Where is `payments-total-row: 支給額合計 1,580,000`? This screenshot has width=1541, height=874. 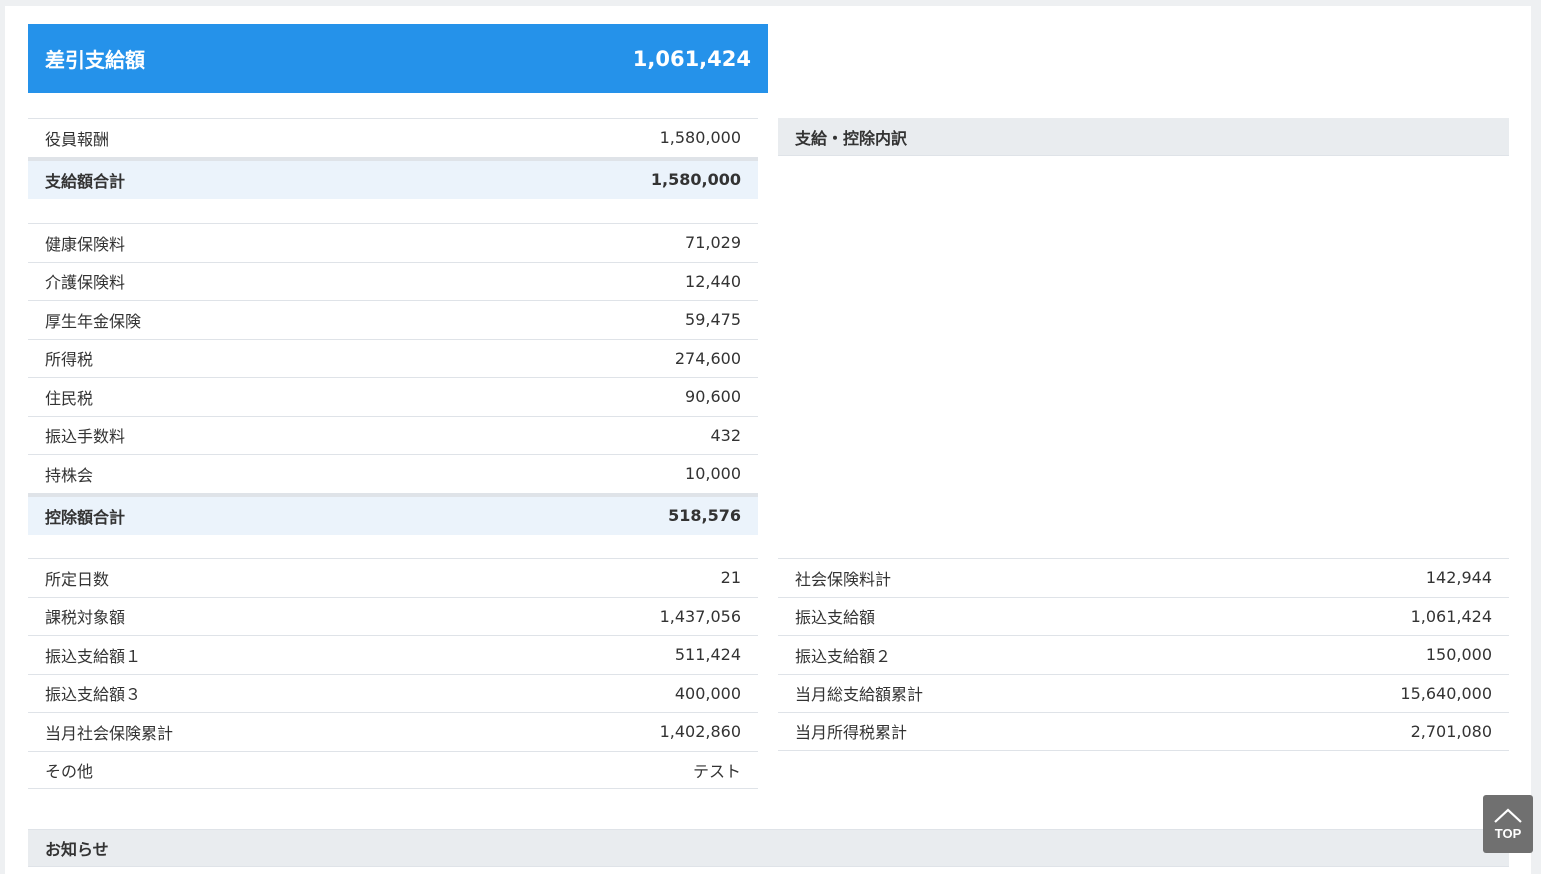
payments-total-row: 支給額合計 1,580,000 is located at coordinates (393, 177).